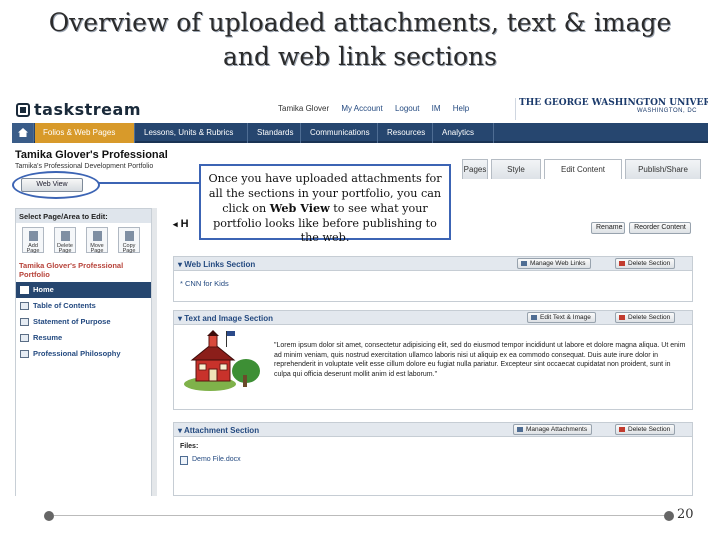 Image resolution: width=720 pixels, height=540 pixels. I want to click on rename-button: Rename, so click(608, 228).